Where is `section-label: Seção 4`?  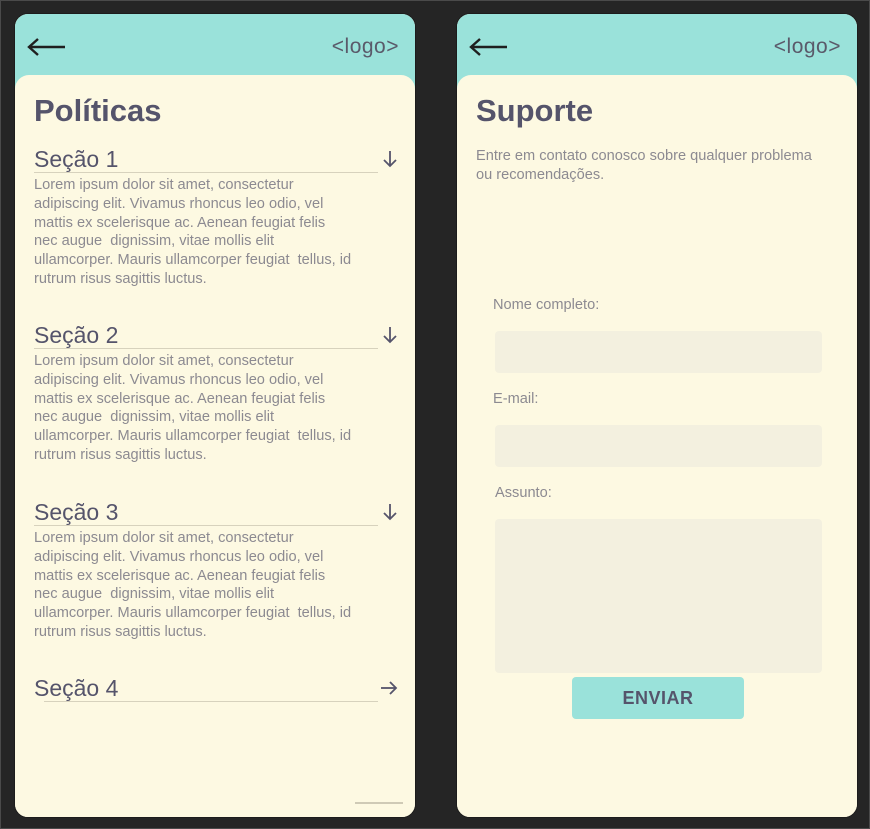
section-label: Seção 4 is located at coordinates (76, 688).